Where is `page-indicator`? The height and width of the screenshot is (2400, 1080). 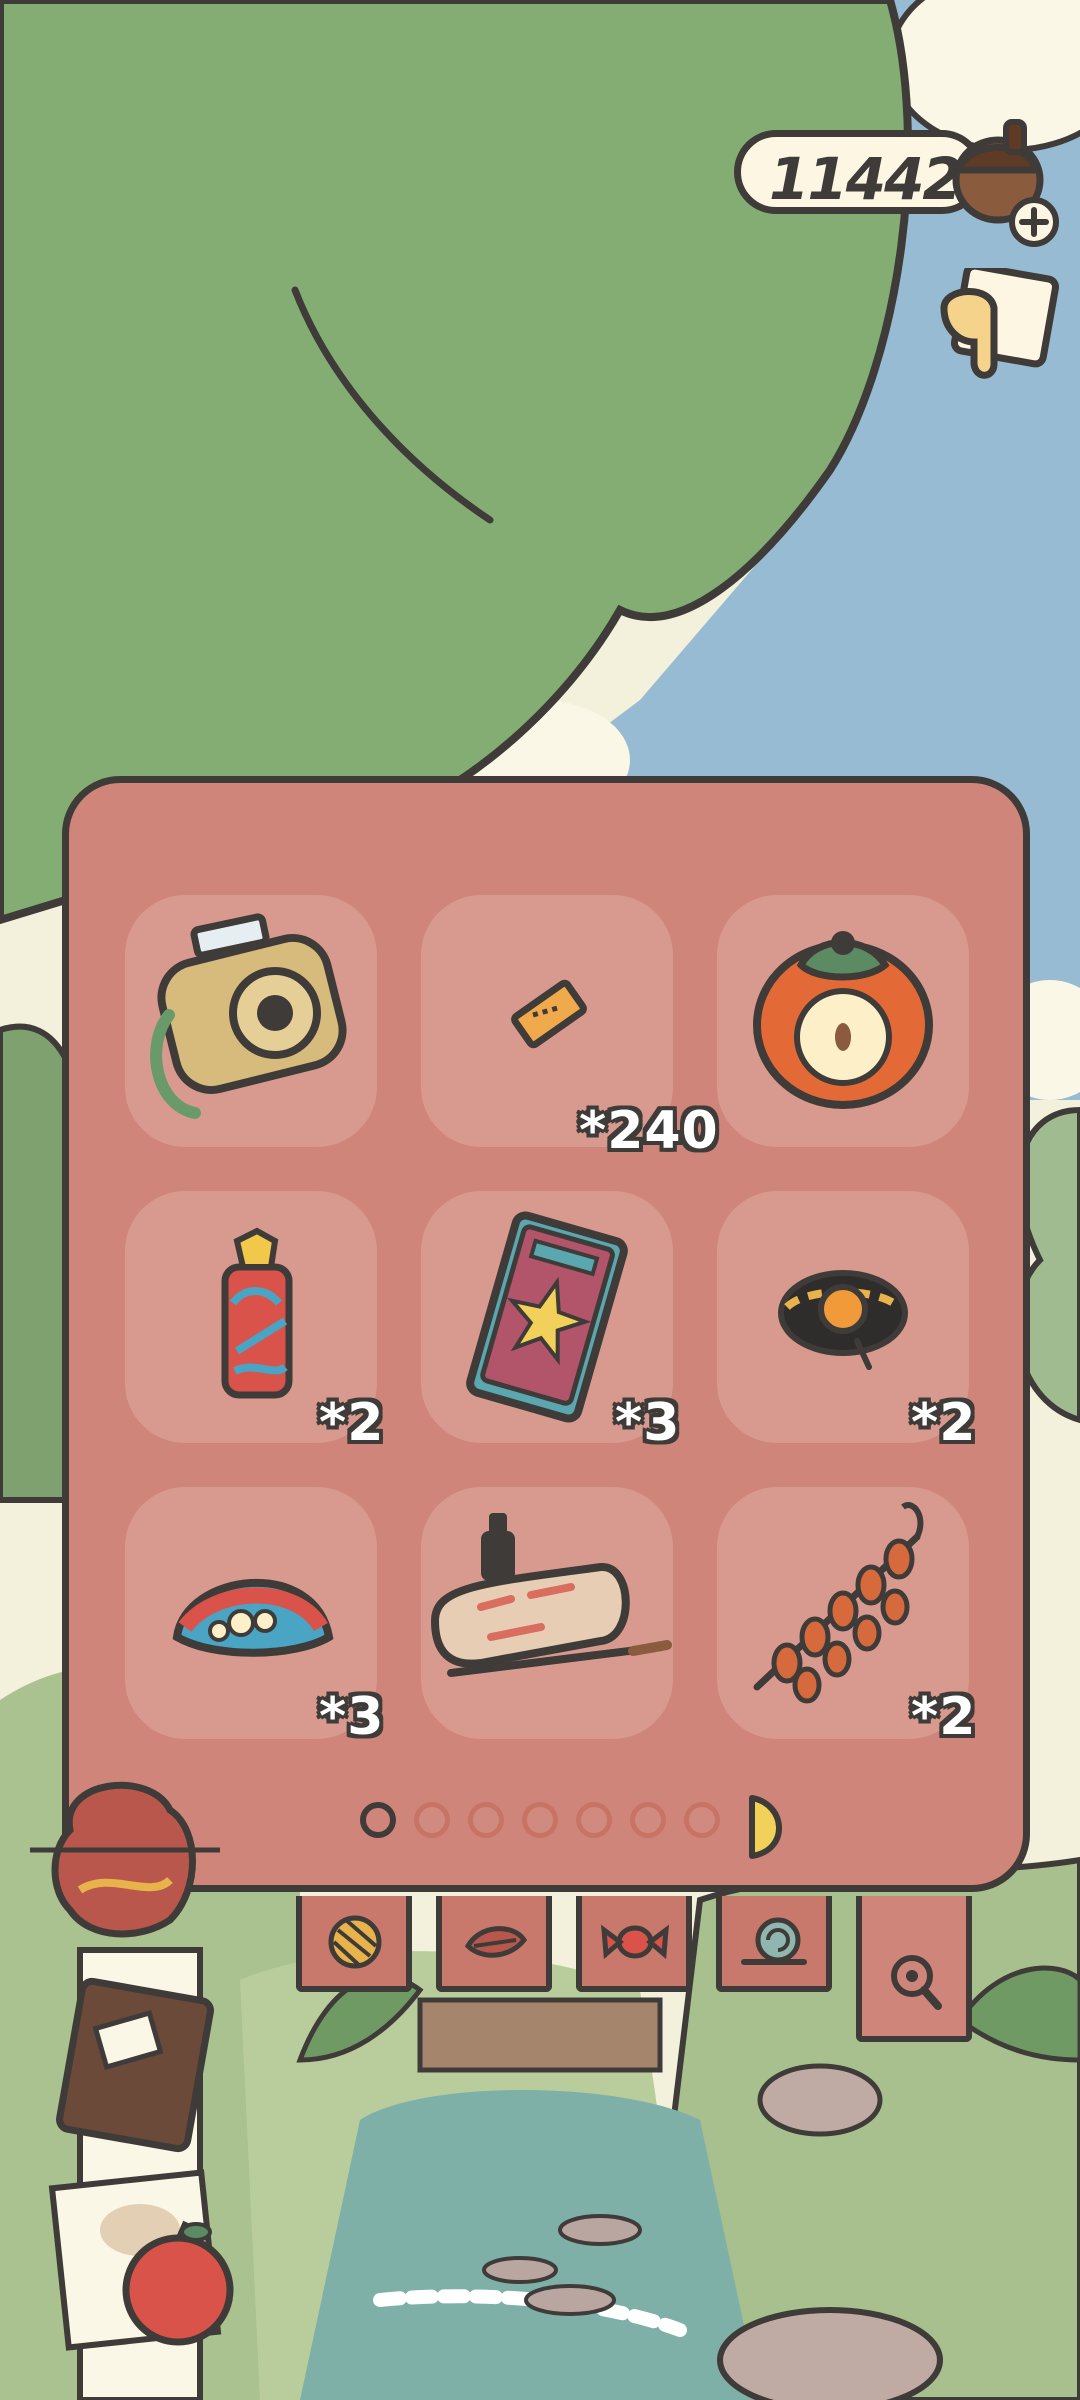
page-indicator is located at coordinates (590, 1826).